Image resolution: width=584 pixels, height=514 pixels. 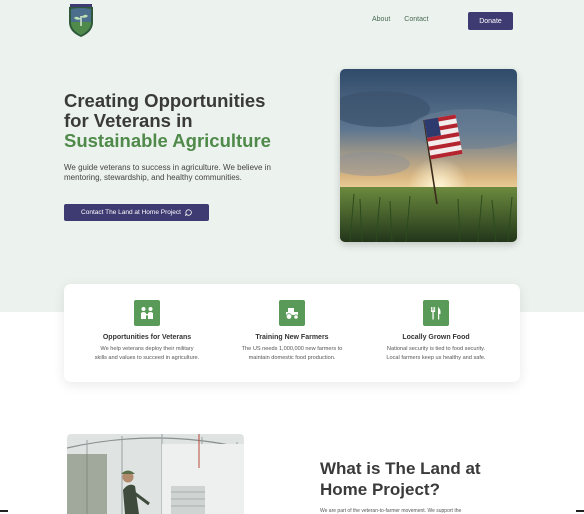 What do you see at coordinates (147, 337) in the screenshot?
I see `feature-title: Opportunities for Veterans` at bounding box center [147, 337].